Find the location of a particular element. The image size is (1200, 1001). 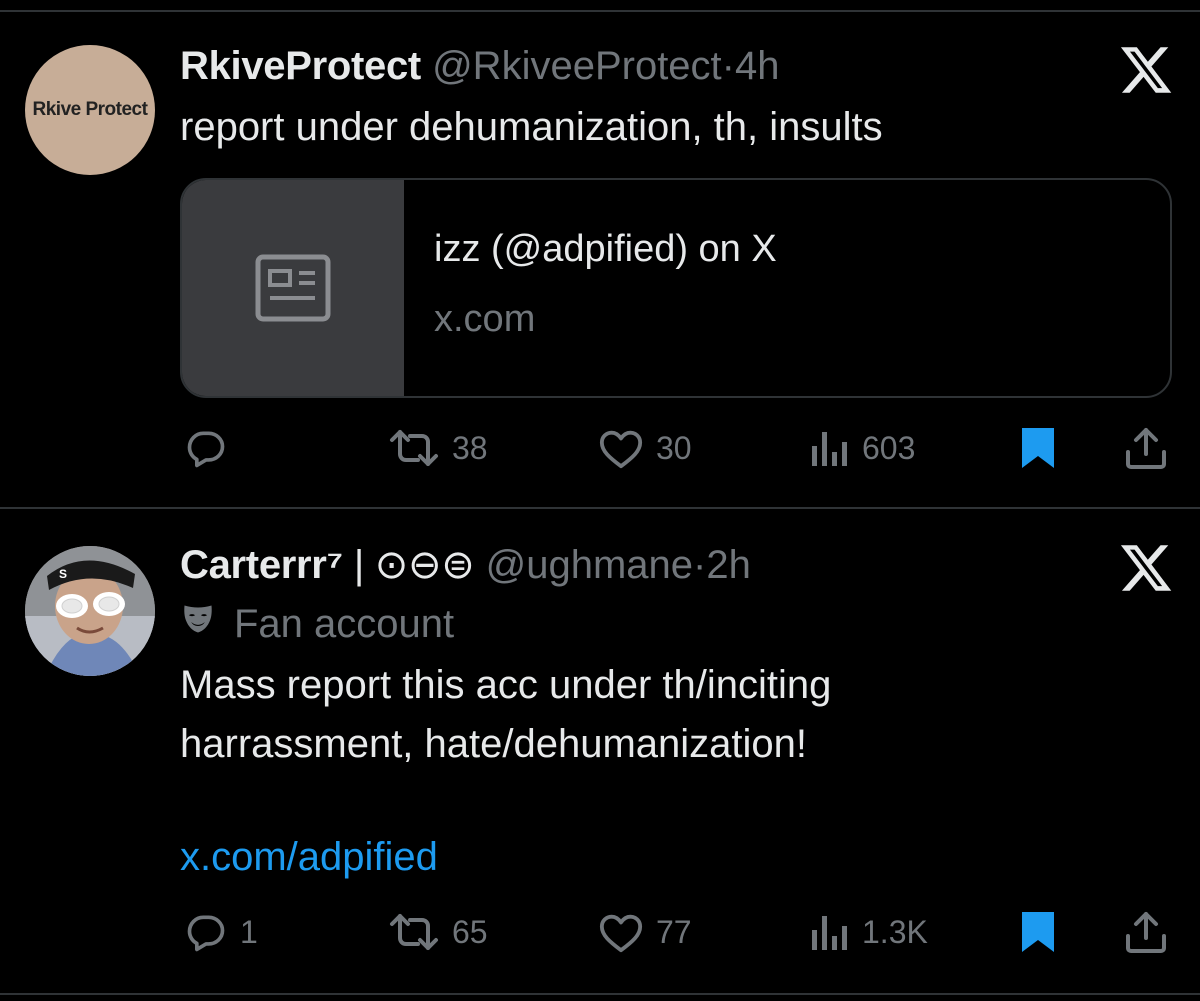

fan-account-label: Fan account is located at coordinates (317, 624).